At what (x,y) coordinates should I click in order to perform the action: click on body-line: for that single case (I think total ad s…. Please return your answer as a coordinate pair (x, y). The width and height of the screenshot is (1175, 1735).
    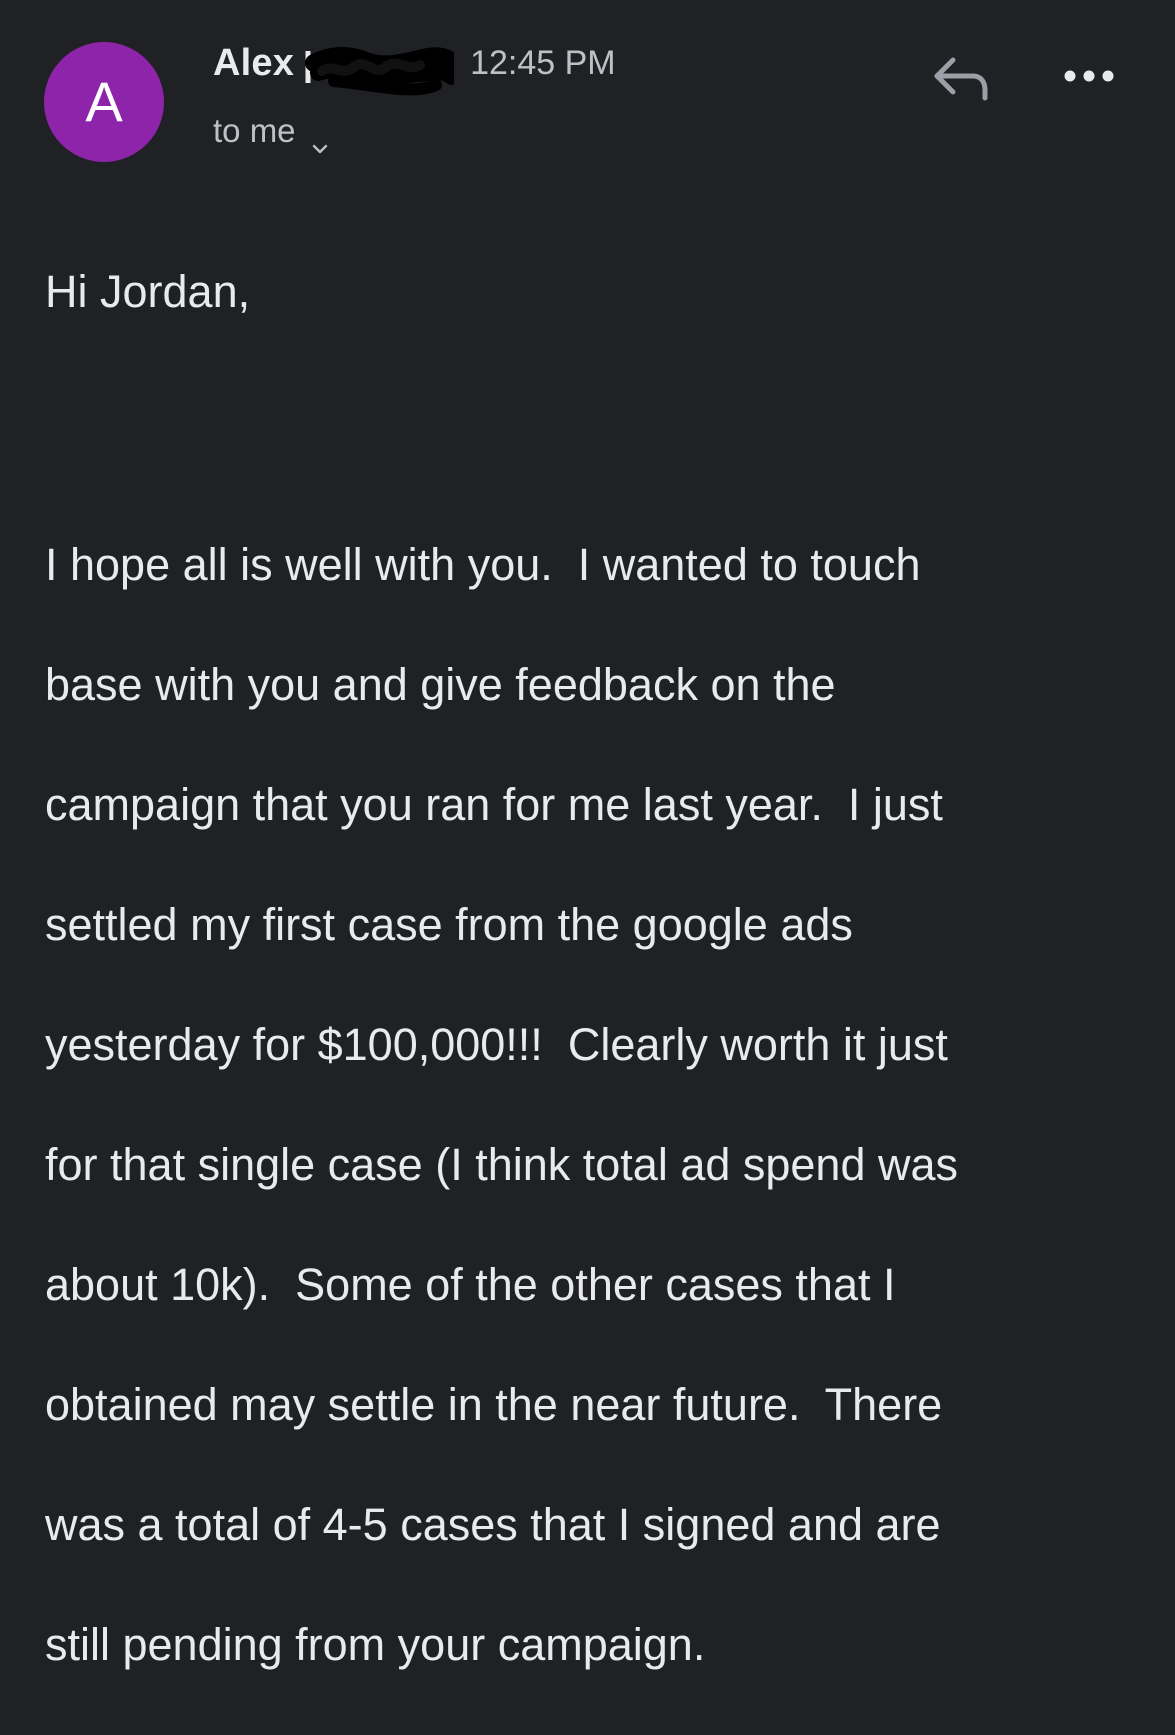
    Looking at the image, I should click on (502, 1164).